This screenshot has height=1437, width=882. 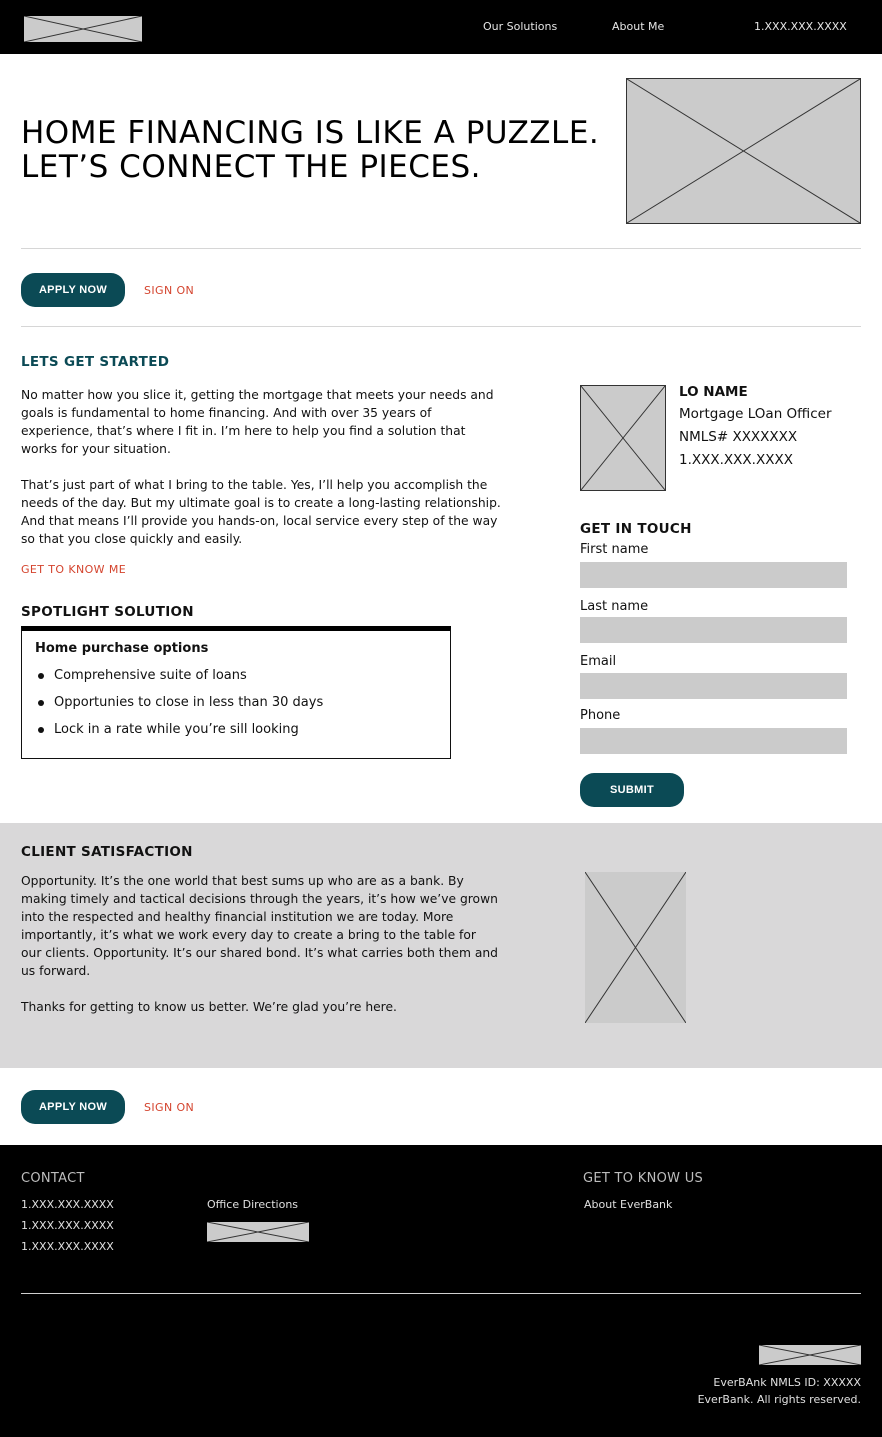 What do you see at coordinates (738, 437) in the screenshot?
I see `officer-nmls: NMLS# XXXXXXX` at bounding box center [738, 437].